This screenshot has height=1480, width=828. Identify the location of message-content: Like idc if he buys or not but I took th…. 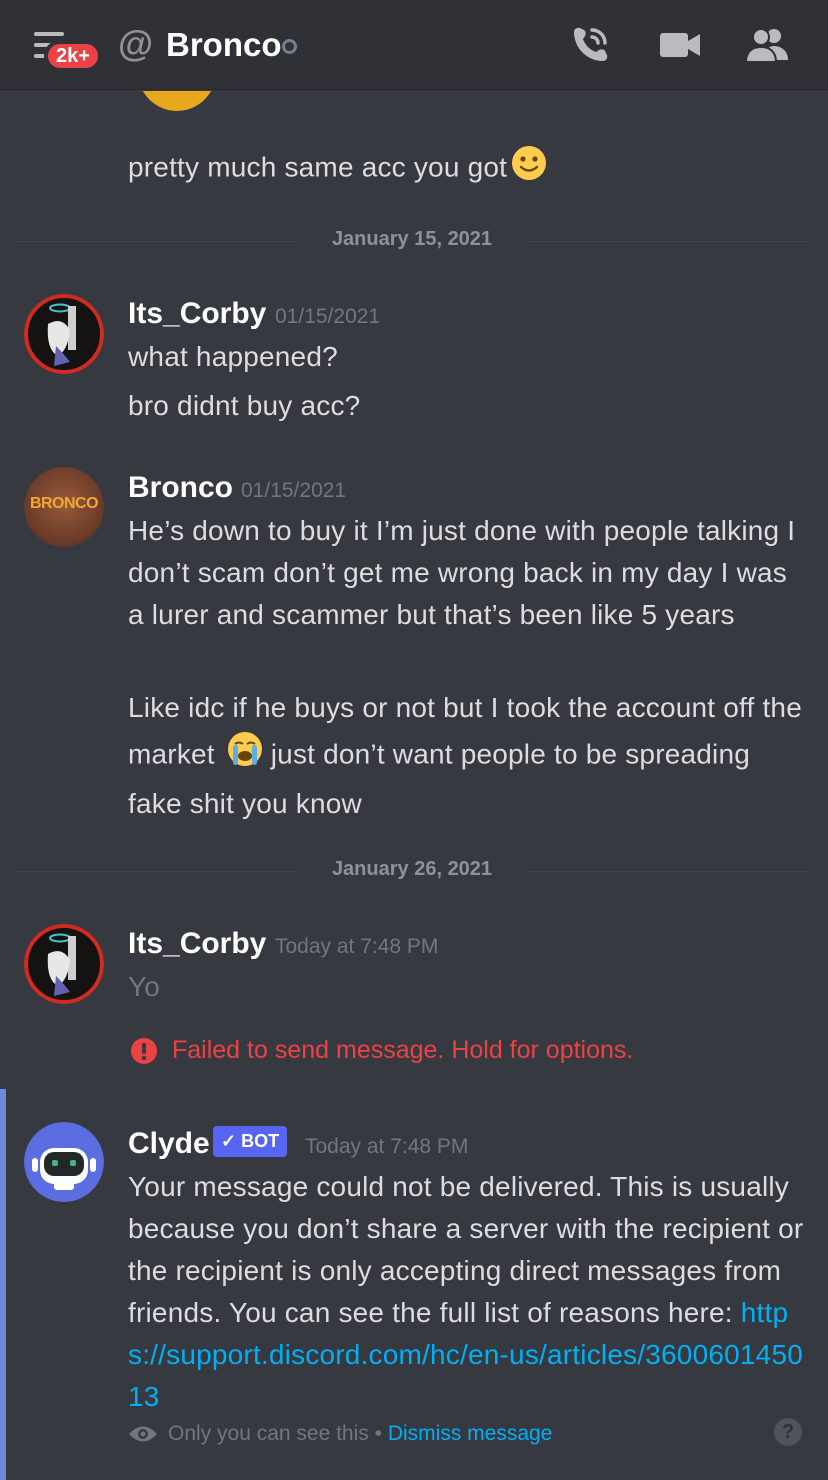
(468, 756).